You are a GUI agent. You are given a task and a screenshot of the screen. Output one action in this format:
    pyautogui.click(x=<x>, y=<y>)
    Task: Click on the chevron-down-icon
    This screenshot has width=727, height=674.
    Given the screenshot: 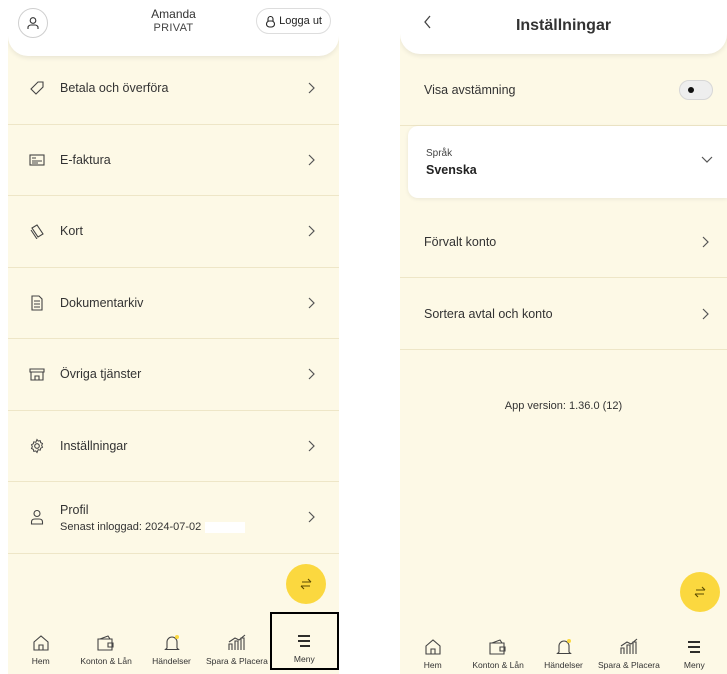 What is the action you would take?
    pyautogui.click(x=707, y=159)
    